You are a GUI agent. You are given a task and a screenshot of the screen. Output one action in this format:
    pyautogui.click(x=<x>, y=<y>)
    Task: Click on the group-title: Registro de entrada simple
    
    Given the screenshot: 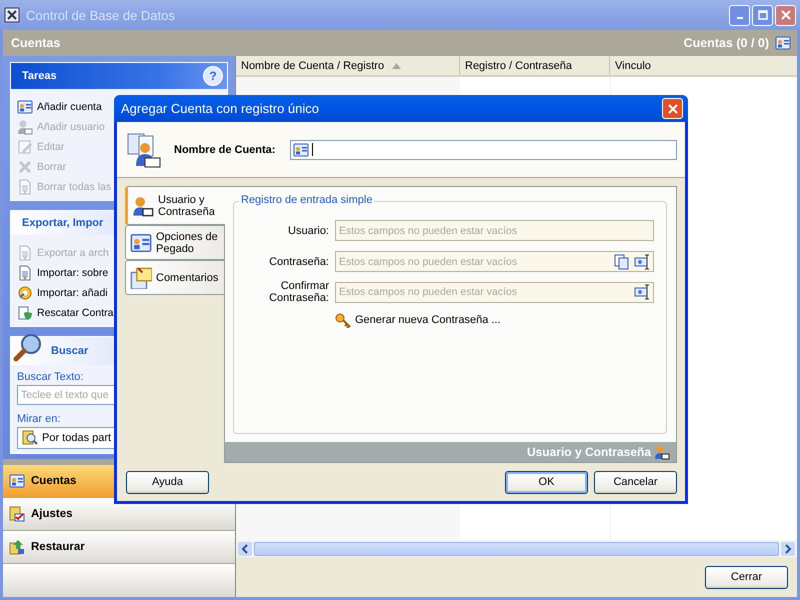 What is the action you would take?
    pyautogui.click(x=306, y=200)
    